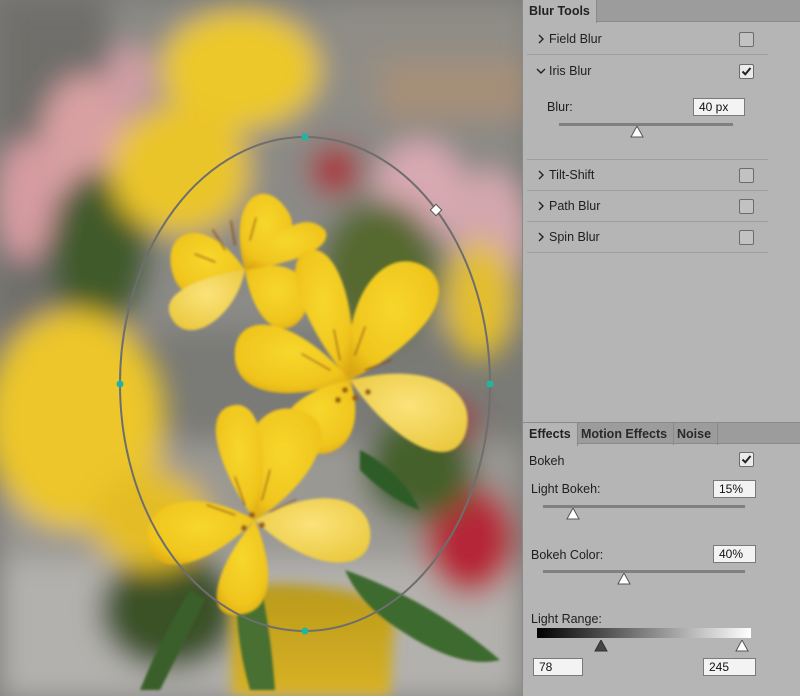 The image size is (800, 696). What do you see at coordinates (575, 206) in the screenshot?
I see `blur-item-label: Path Blur` at bounding box center [575, 206].